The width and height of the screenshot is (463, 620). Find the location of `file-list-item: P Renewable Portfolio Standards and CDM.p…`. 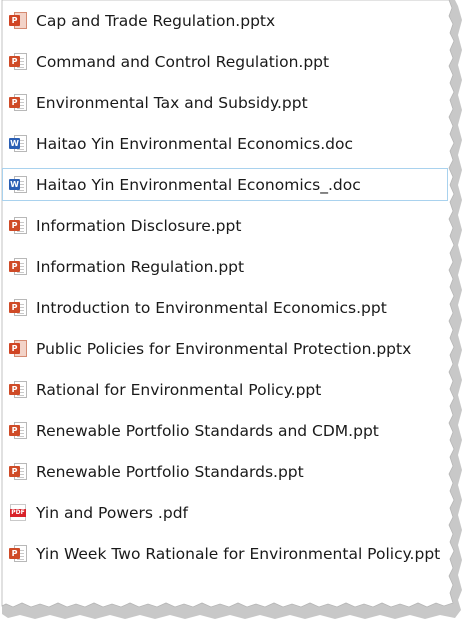

file-list-item: P Renewable Portfolio Standards and CDM.p… is located at coordinates (225, 430).